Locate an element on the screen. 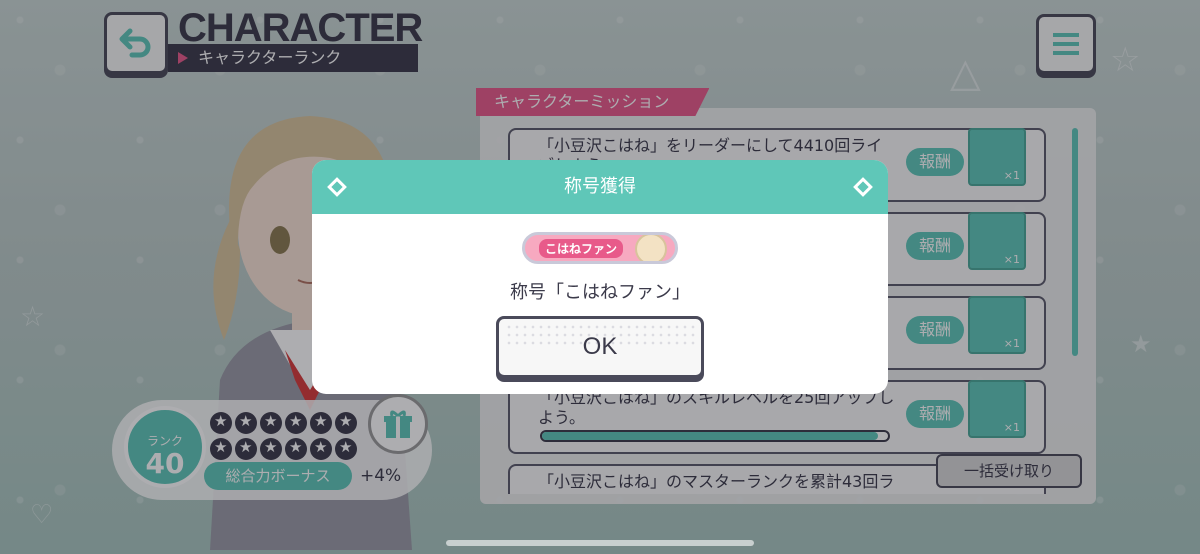 Image resolution: width=1200 pixels, height=554 pixels. dialog-header: 称号獲得 is located at coordinates (600, 187).